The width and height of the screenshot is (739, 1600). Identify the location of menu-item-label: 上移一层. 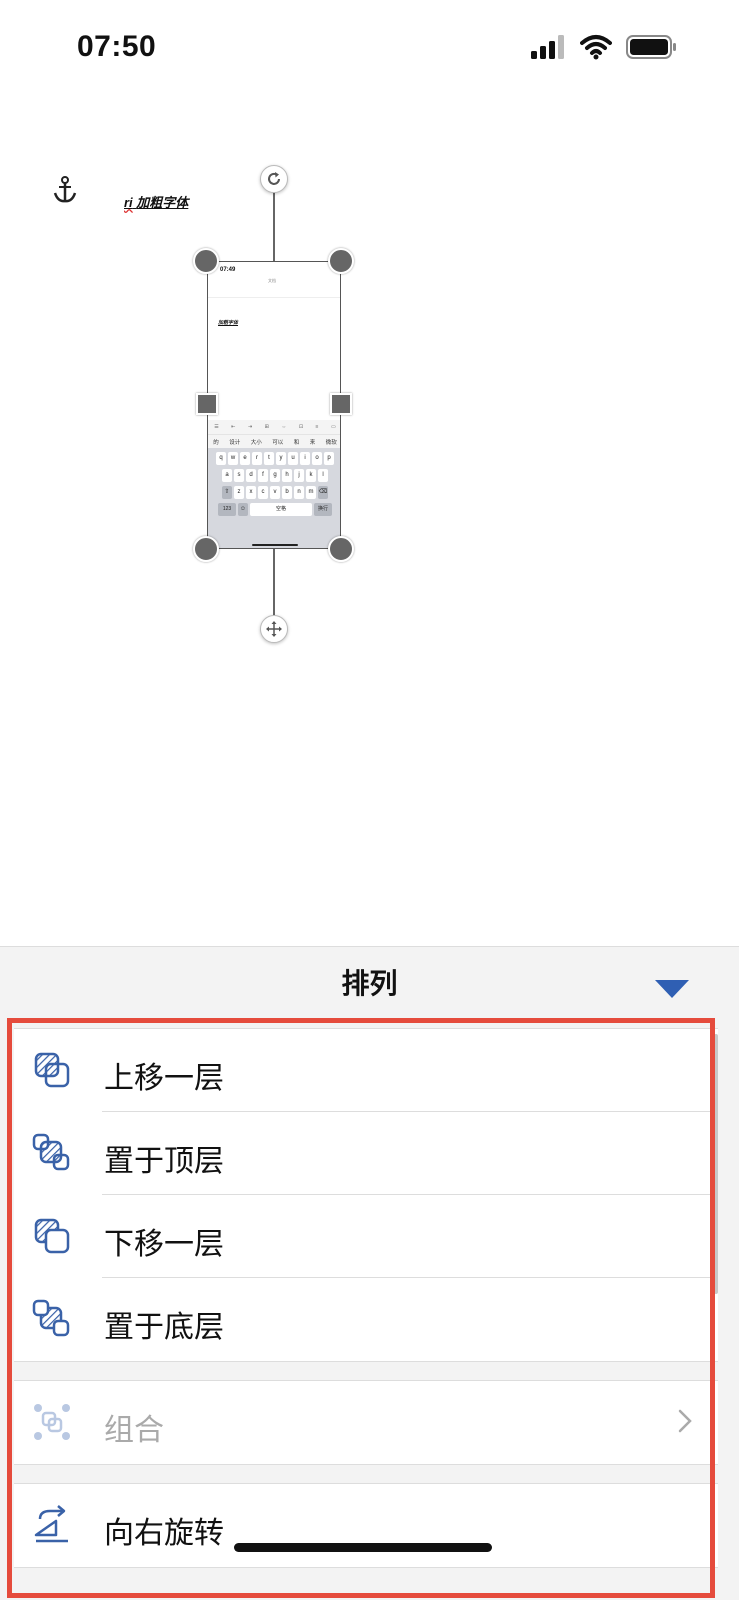
(164, 1078).